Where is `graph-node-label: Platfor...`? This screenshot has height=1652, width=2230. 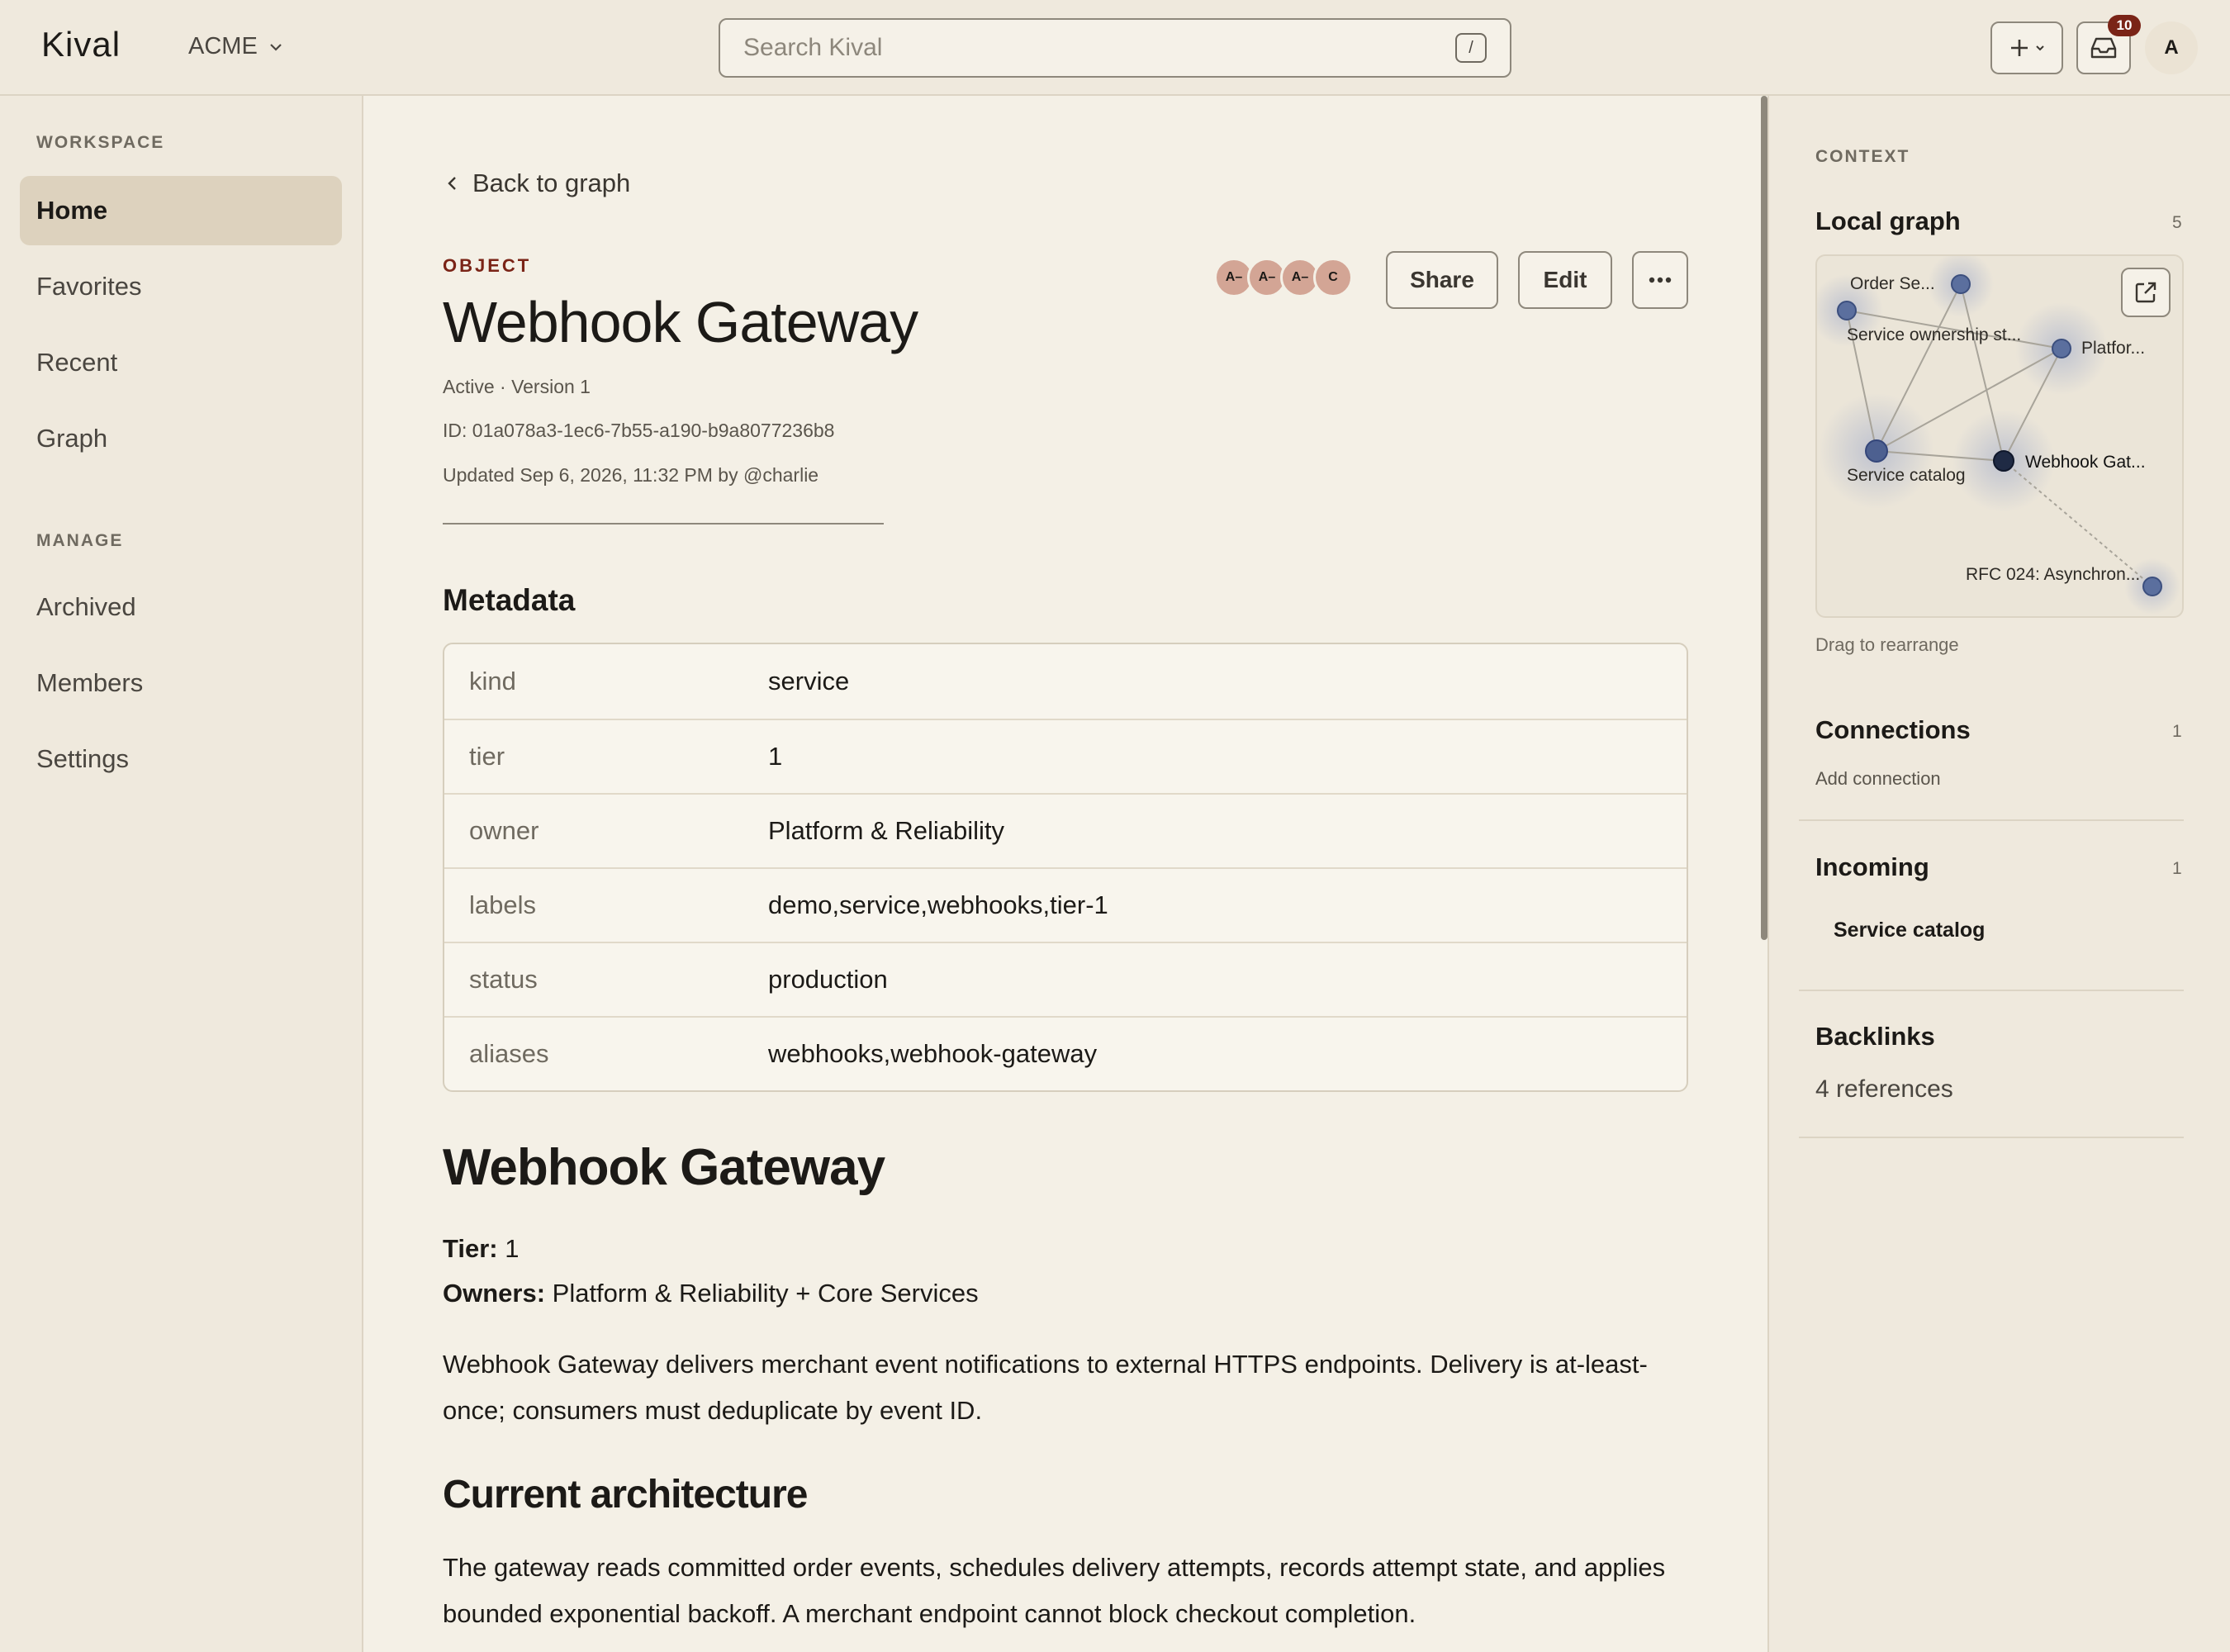 graph-node-label: Platfor... is located at coordinates (2113, 348).